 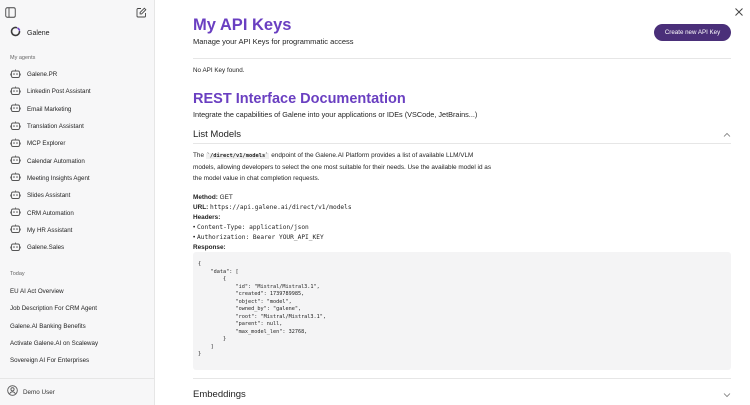 I want to click on chat-history-item: EU AI Act Overview, so click(x=81, y=291).